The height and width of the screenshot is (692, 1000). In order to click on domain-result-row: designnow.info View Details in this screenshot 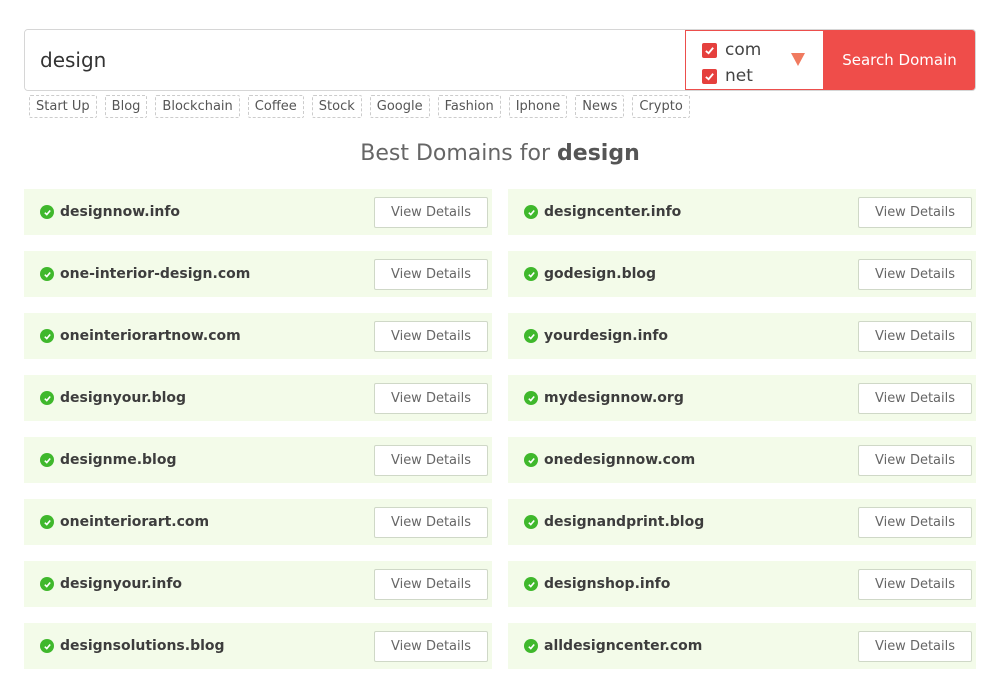, I will do `click(258, 212)`.